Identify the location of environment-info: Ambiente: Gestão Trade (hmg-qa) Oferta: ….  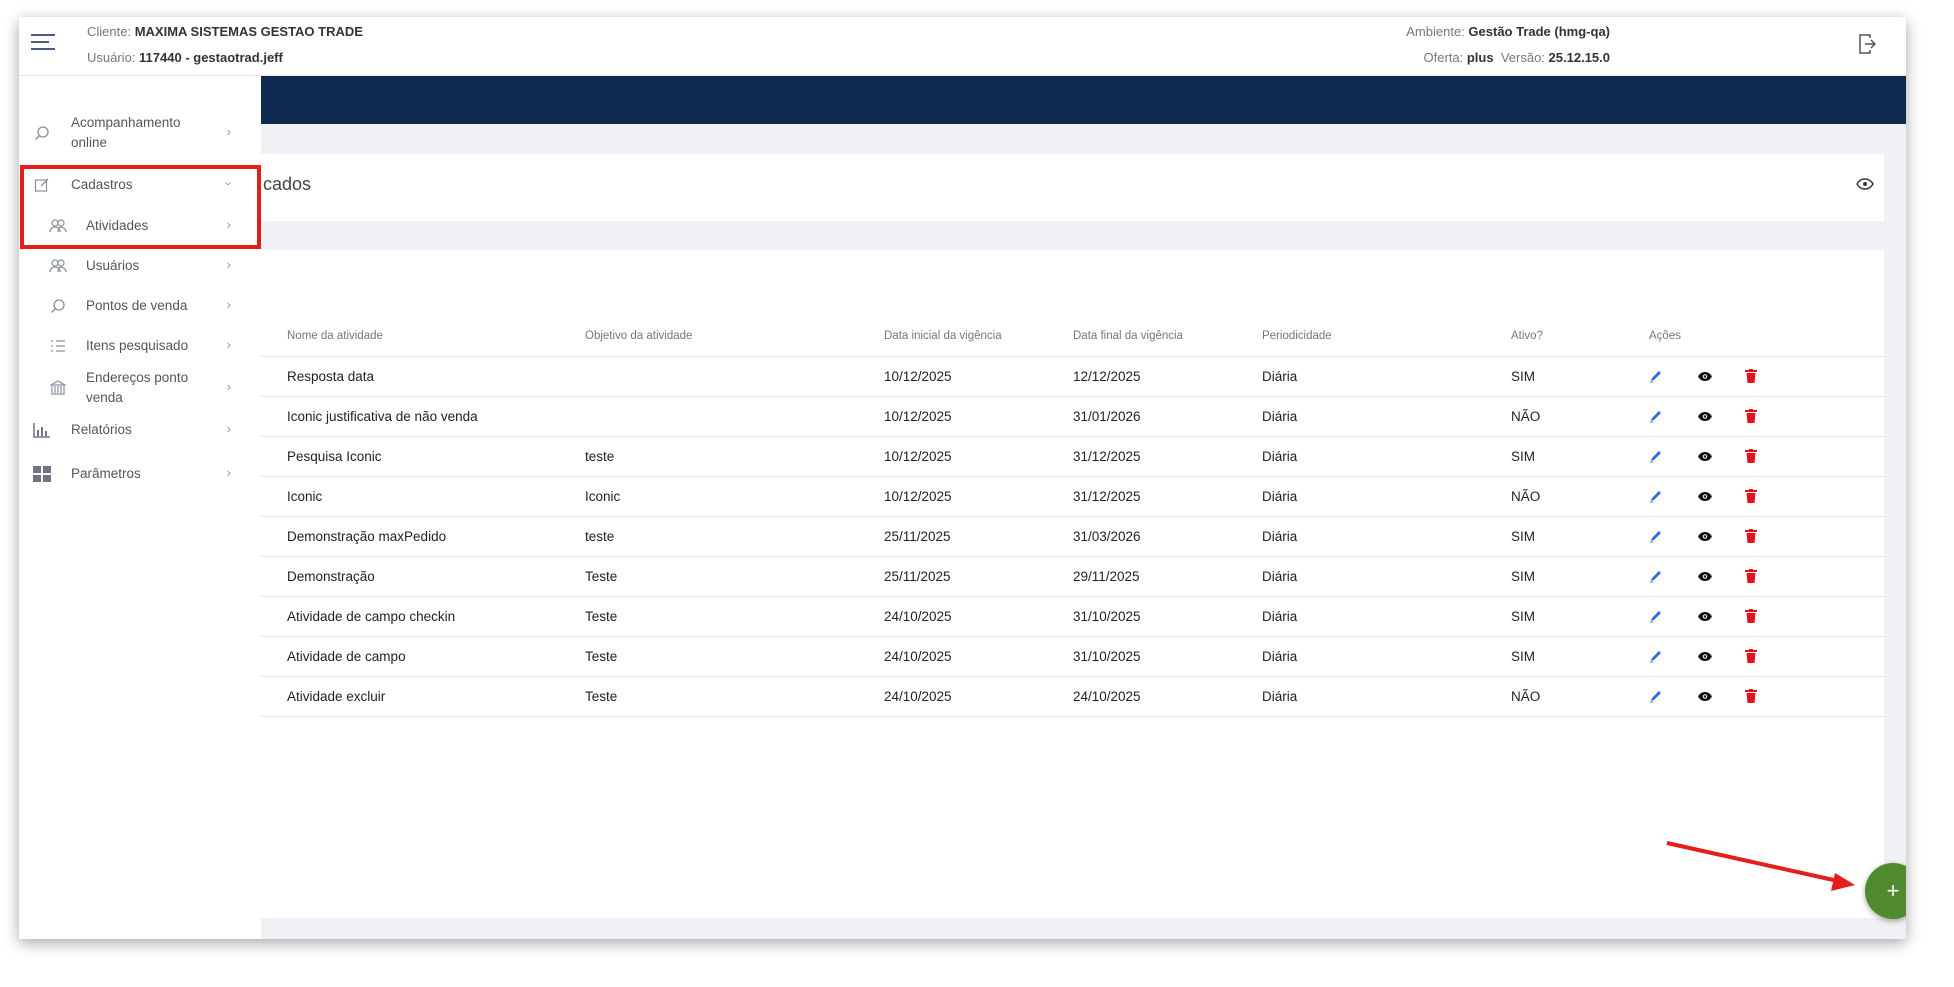
(1508, 45).